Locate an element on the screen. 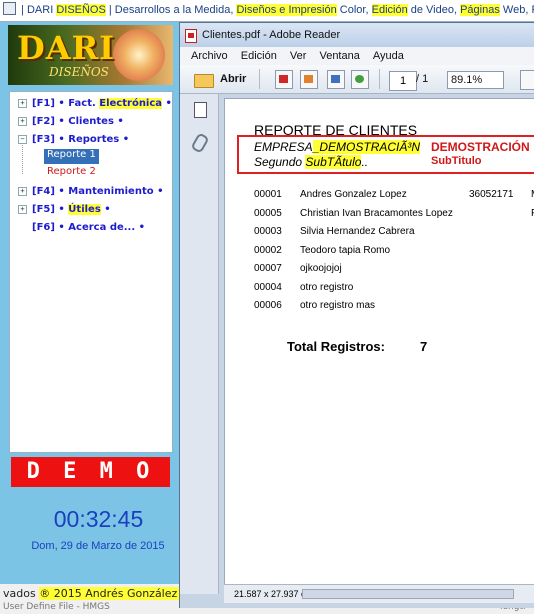 This screenshot has height=614, width=534. copyright-text: vados ® 2015 Andrés González L is located at coordinates (95, 593).